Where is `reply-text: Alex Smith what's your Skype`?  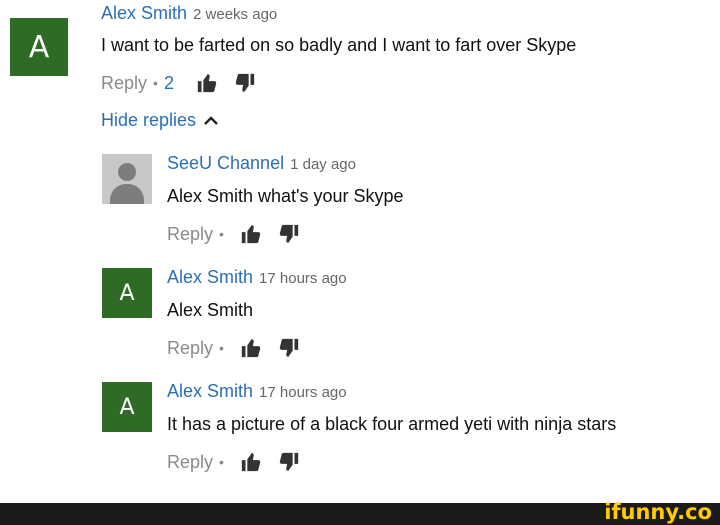
reply-text: Alex Smith what's your Skype is located at coordinates (285, 196).